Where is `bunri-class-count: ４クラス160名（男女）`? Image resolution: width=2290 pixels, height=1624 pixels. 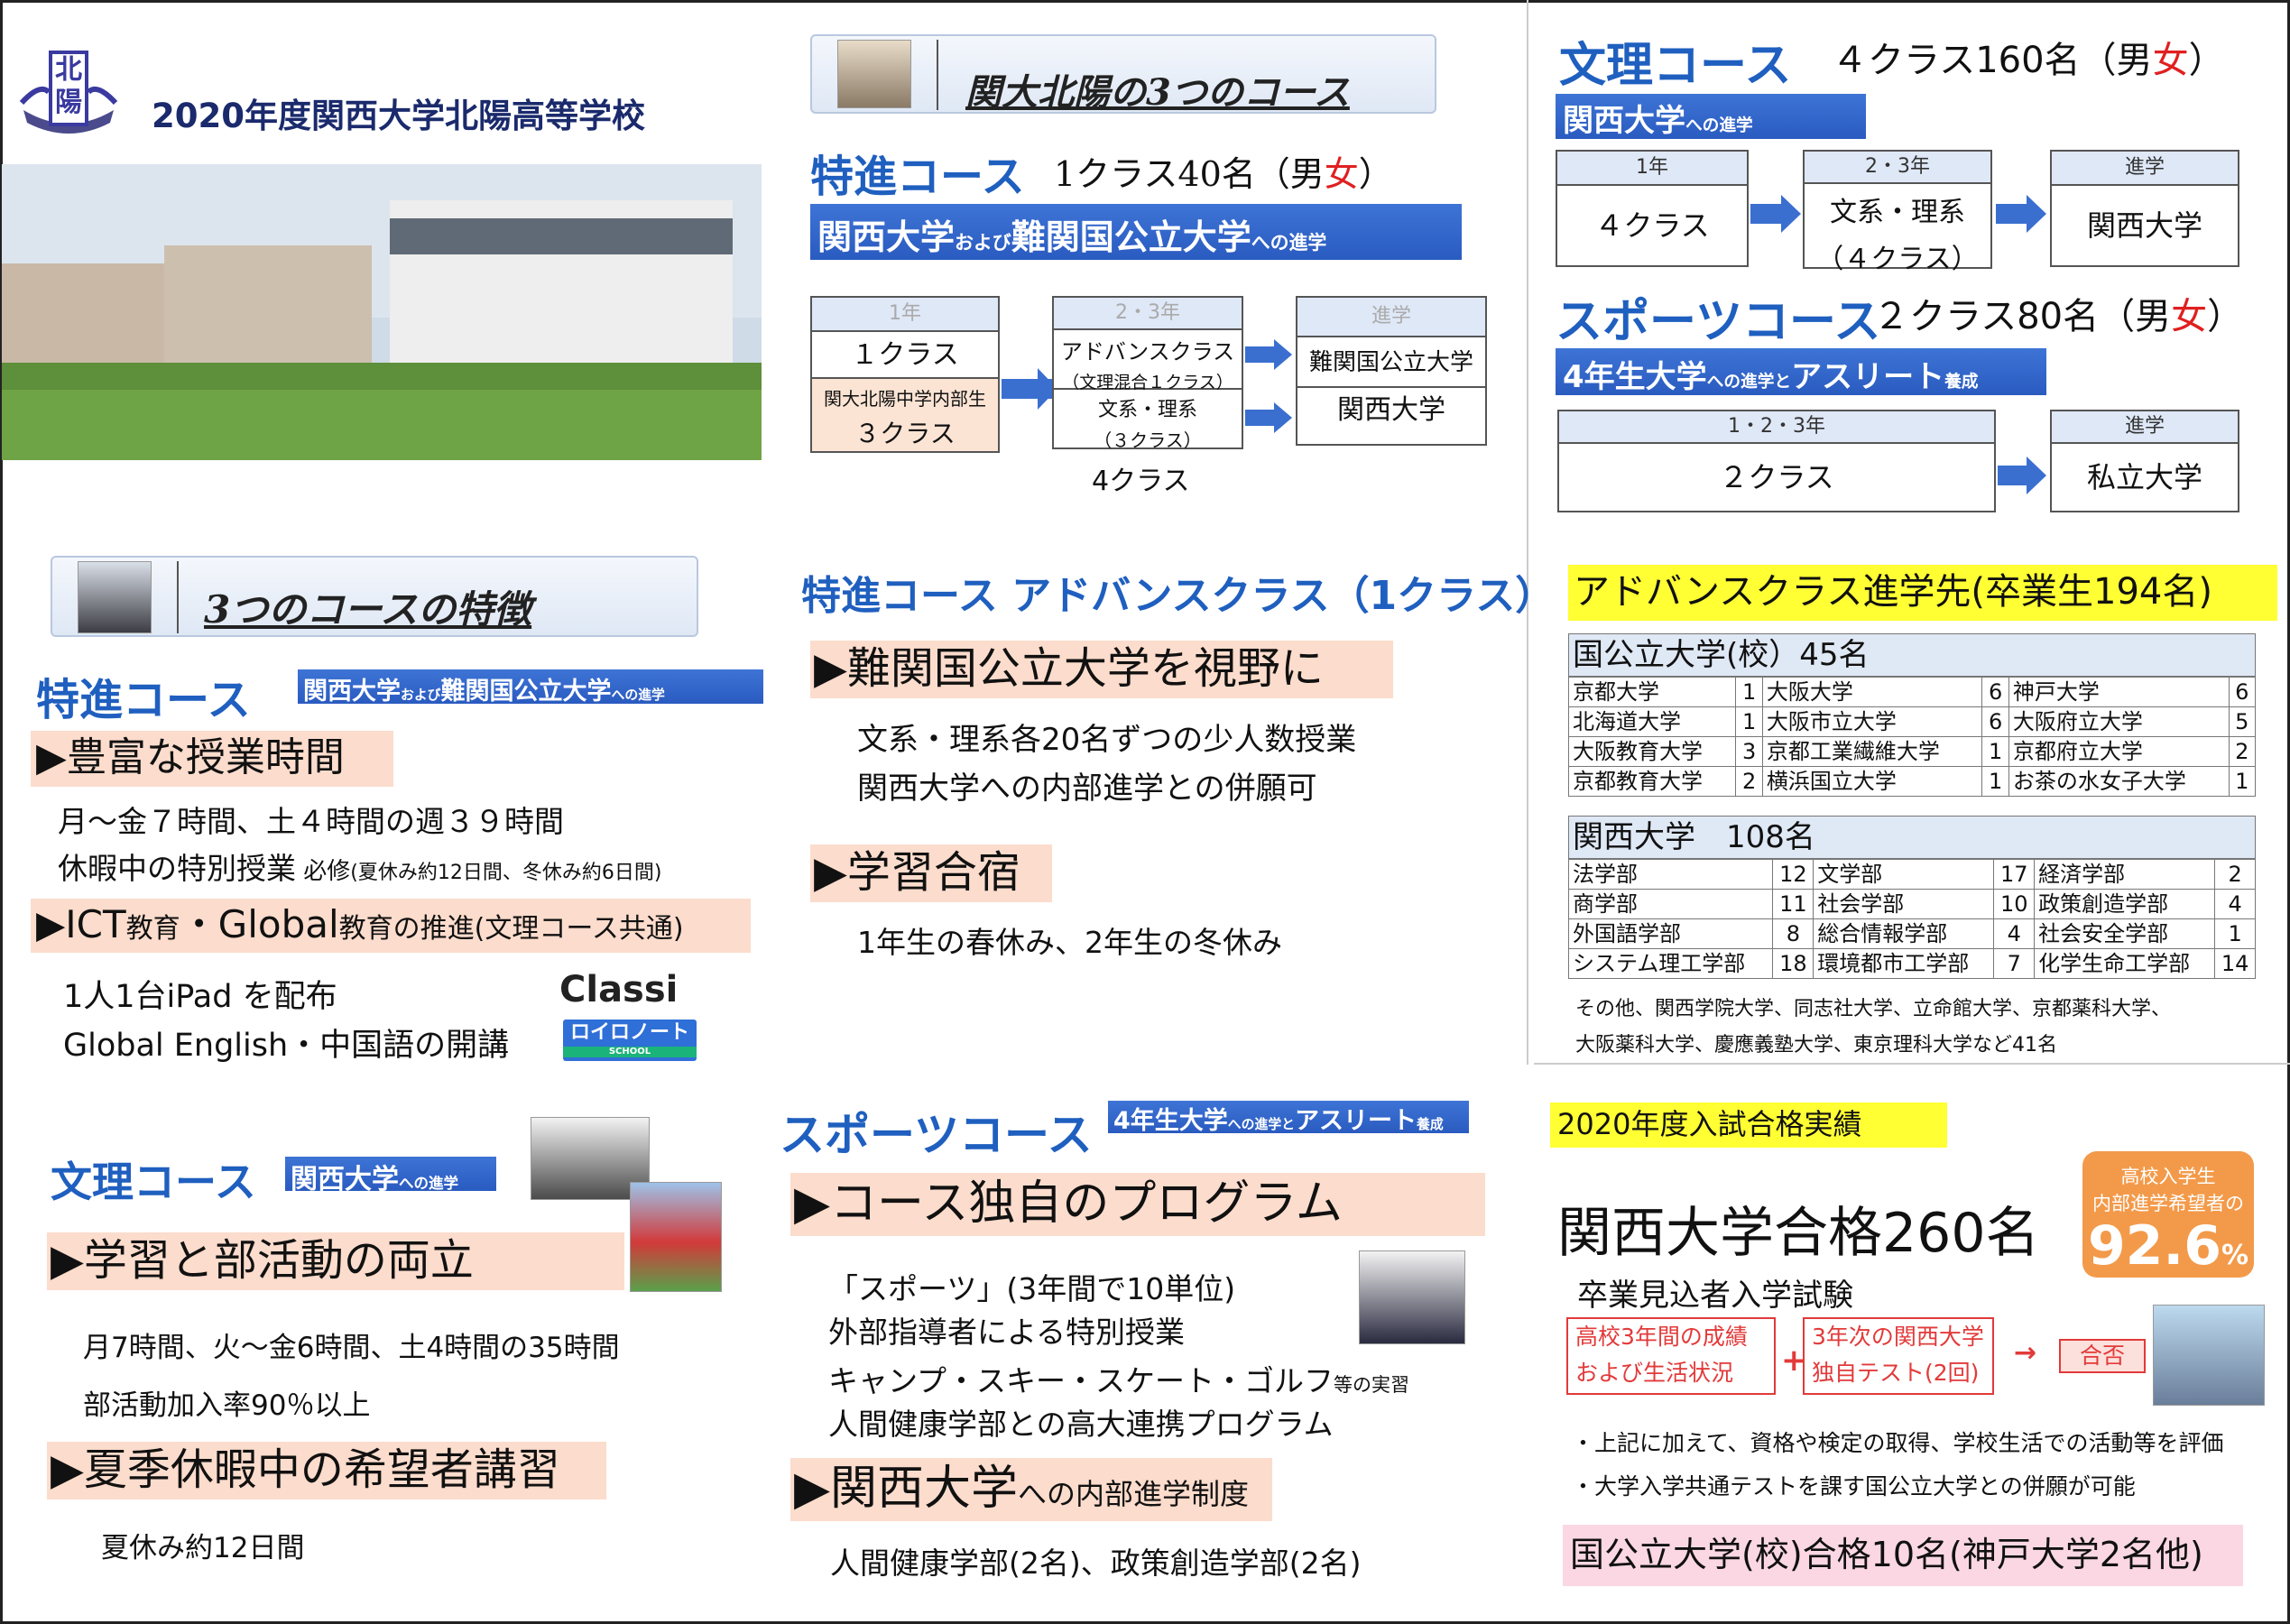 bunri-class-count: ４クラス160名（男女） is located at coordinates (2029, 61).